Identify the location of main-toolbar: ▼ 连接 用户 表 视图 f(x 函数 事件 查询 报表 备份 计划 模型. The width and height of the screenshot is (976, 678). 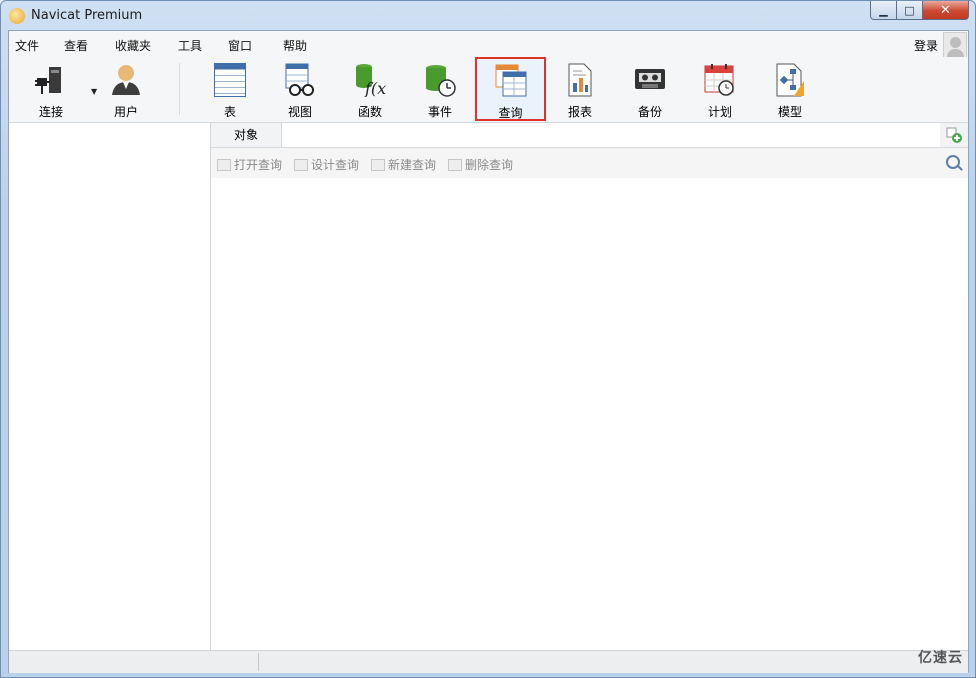
(488, 90).